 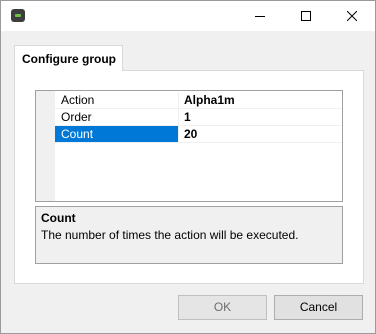 I want to click on maximize-button, so click(x=306, y=16).